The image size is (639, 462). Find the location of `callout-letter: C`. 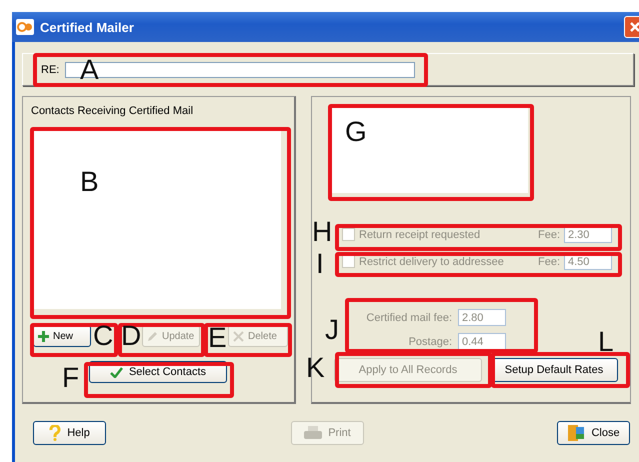

callout-letter: C is located at coordinates (103, 336).